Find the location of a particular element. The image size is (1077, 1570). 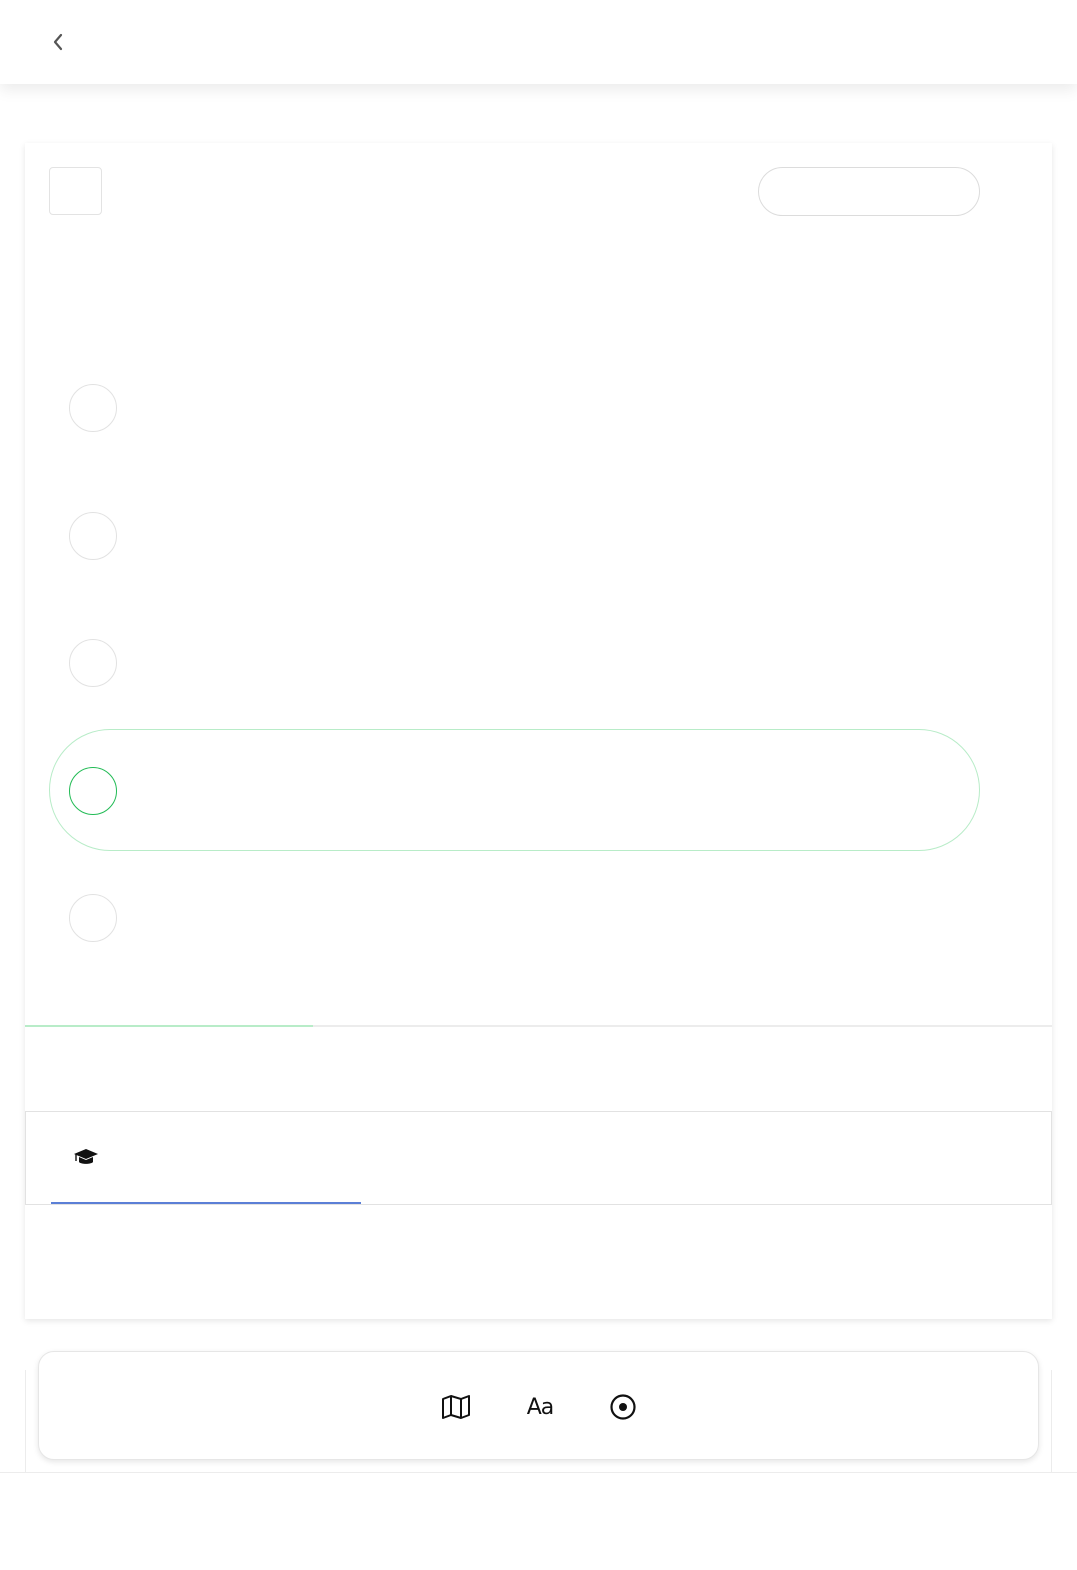

flag-checkbox is located at coordinates (75, 191).